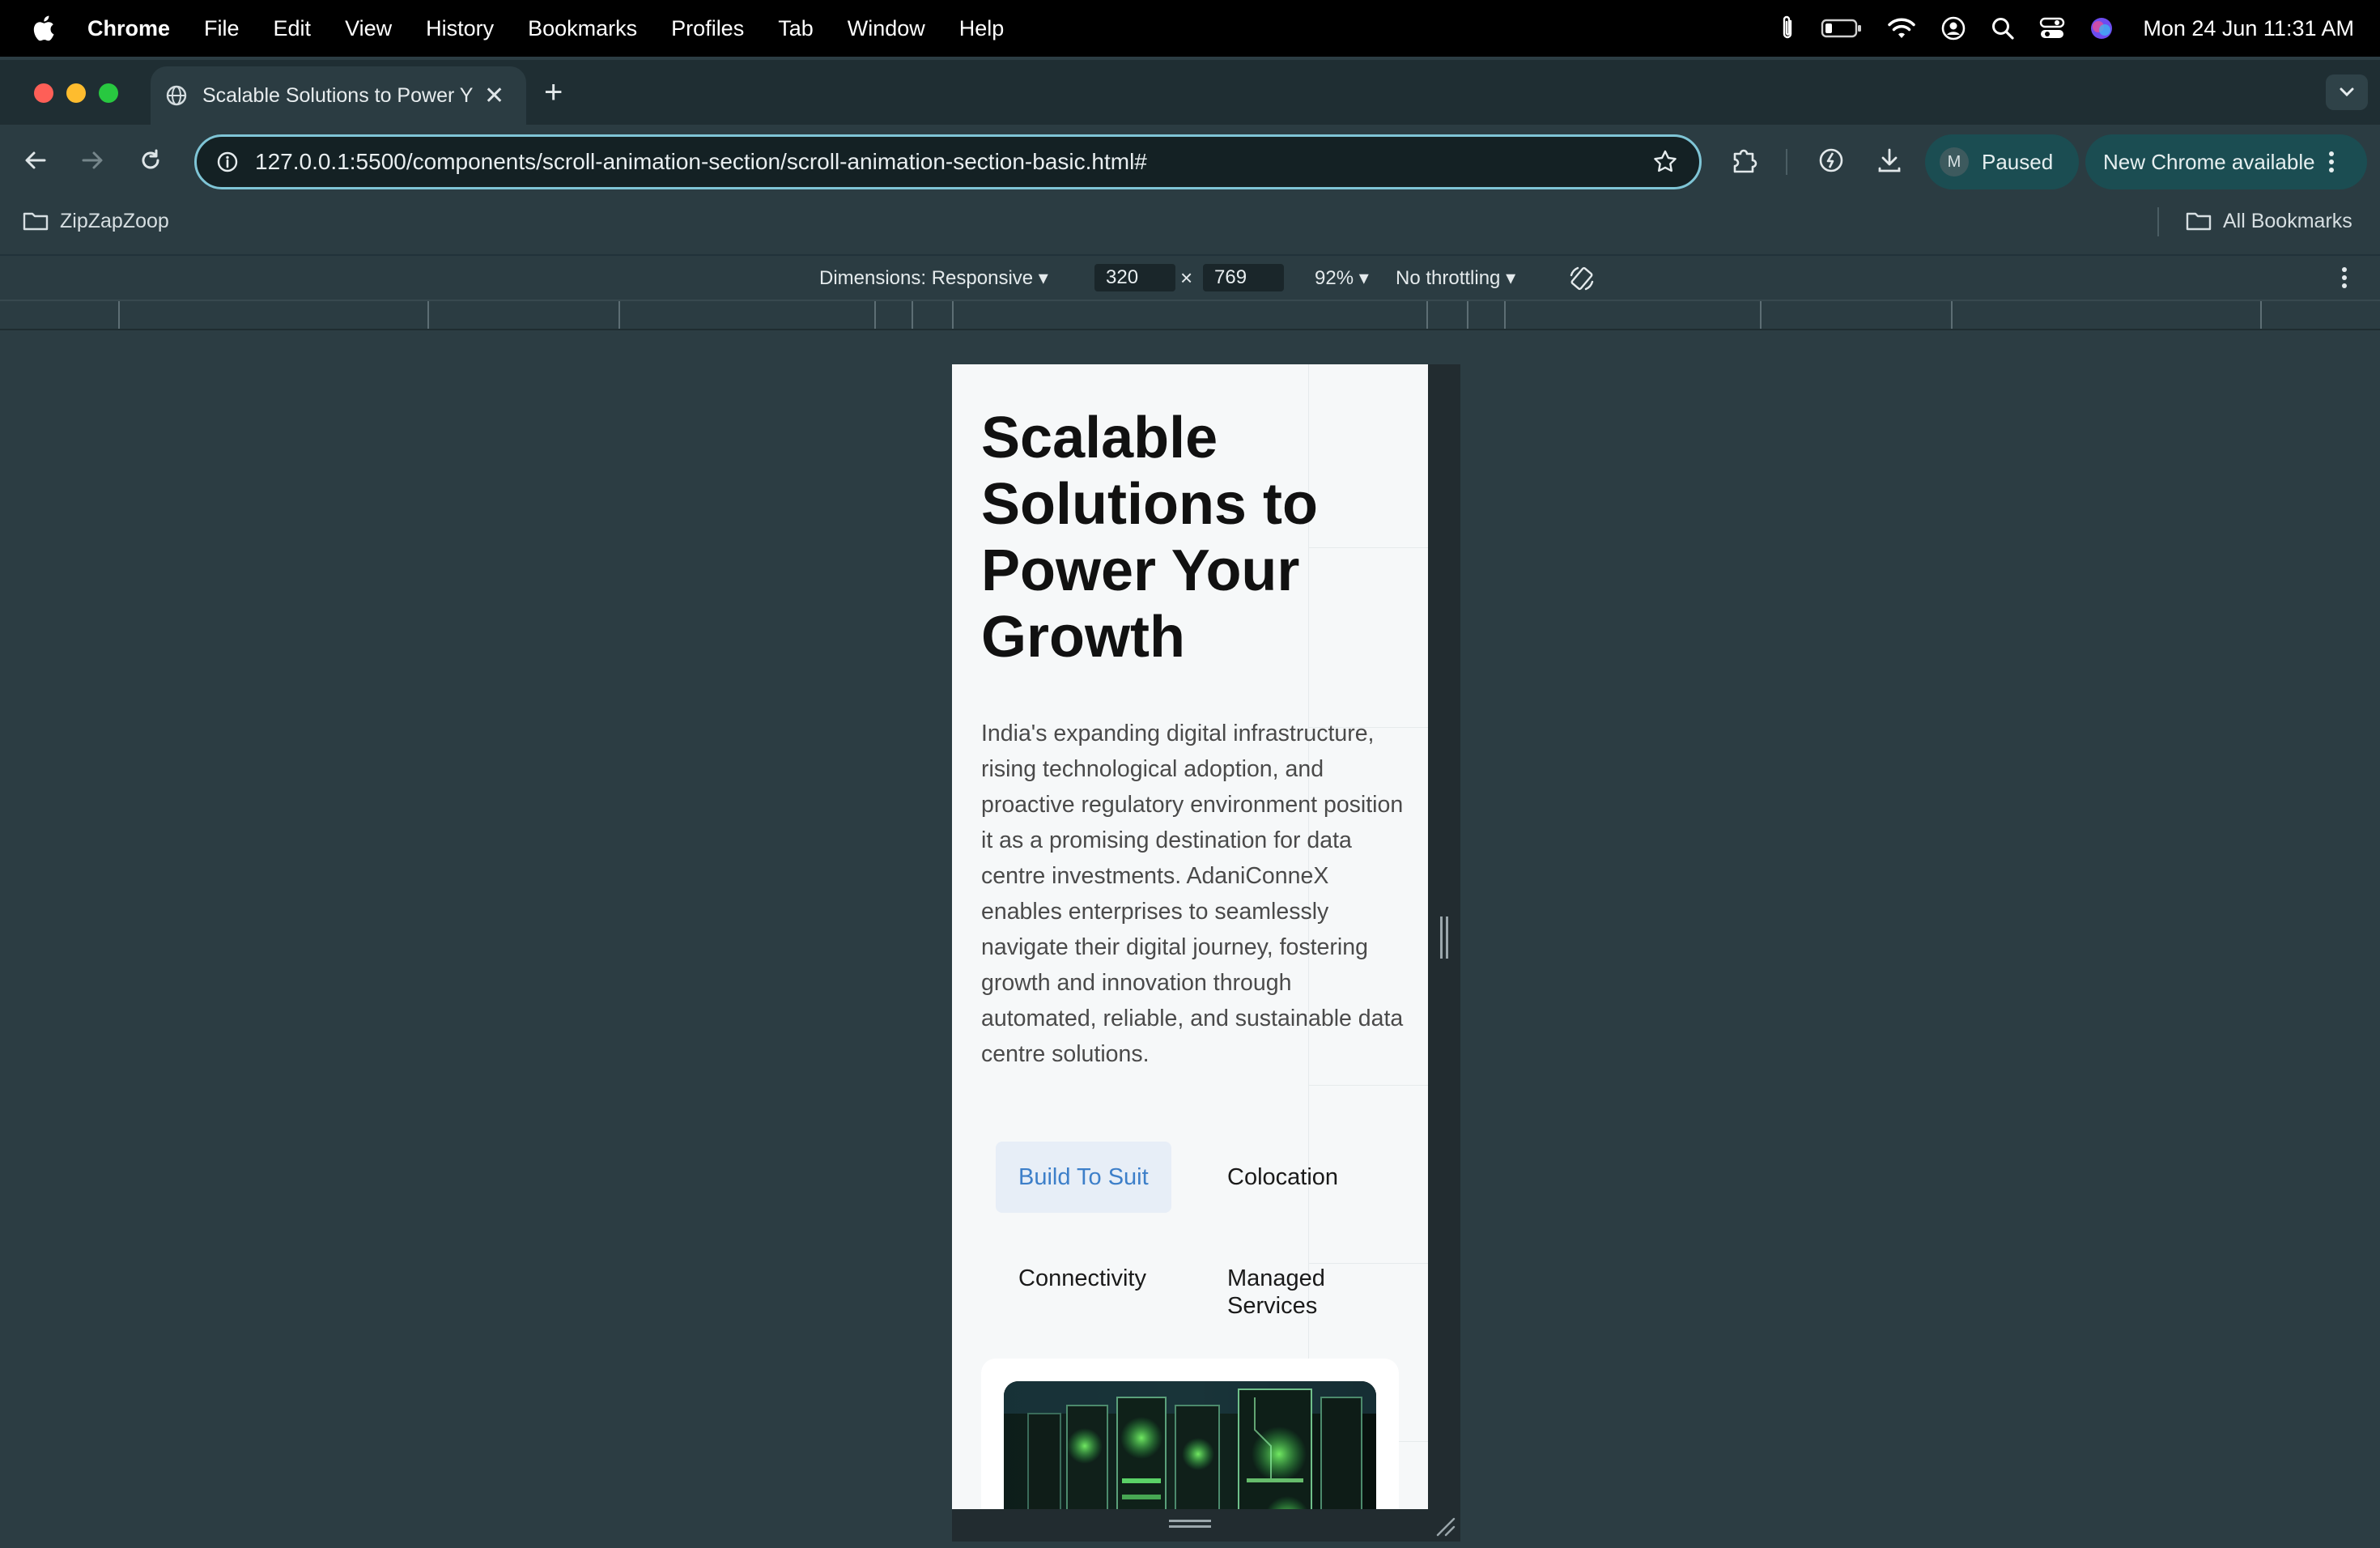 This screenshot has height=1548, width=2380. I want to click on menu-window: Window, so click(887, 29).